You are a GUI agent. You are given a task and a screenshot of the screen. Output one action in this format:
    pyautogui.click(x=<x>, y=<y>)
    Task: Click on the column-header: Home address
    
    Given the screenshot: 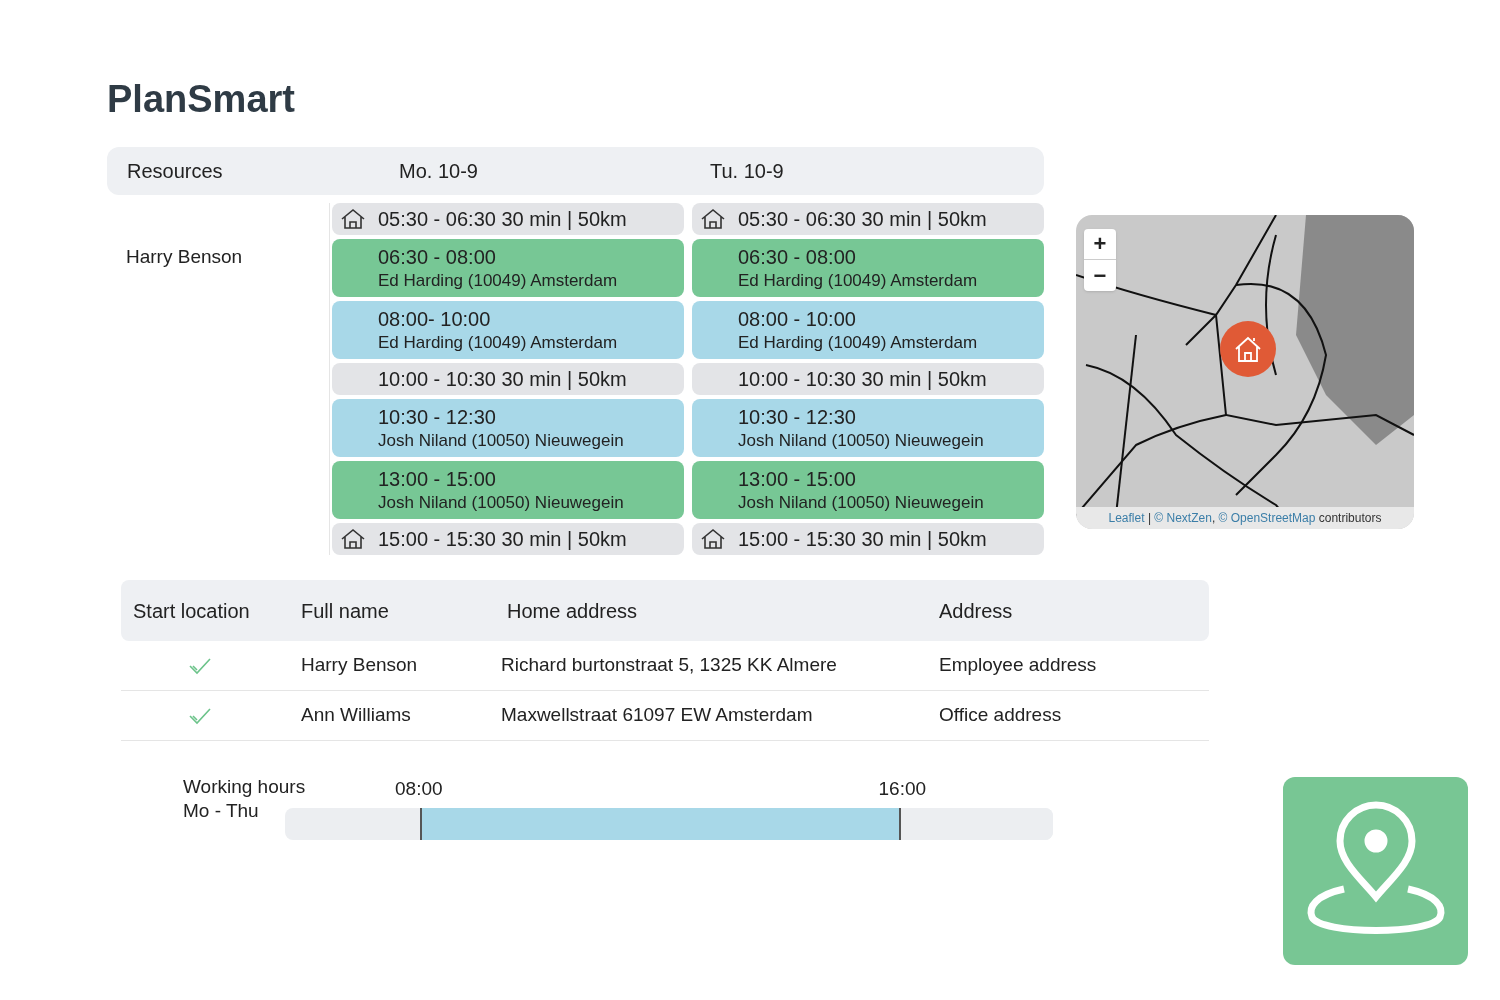 What is the action you would take?
    pyautogui.click(x=572, y=611)
    